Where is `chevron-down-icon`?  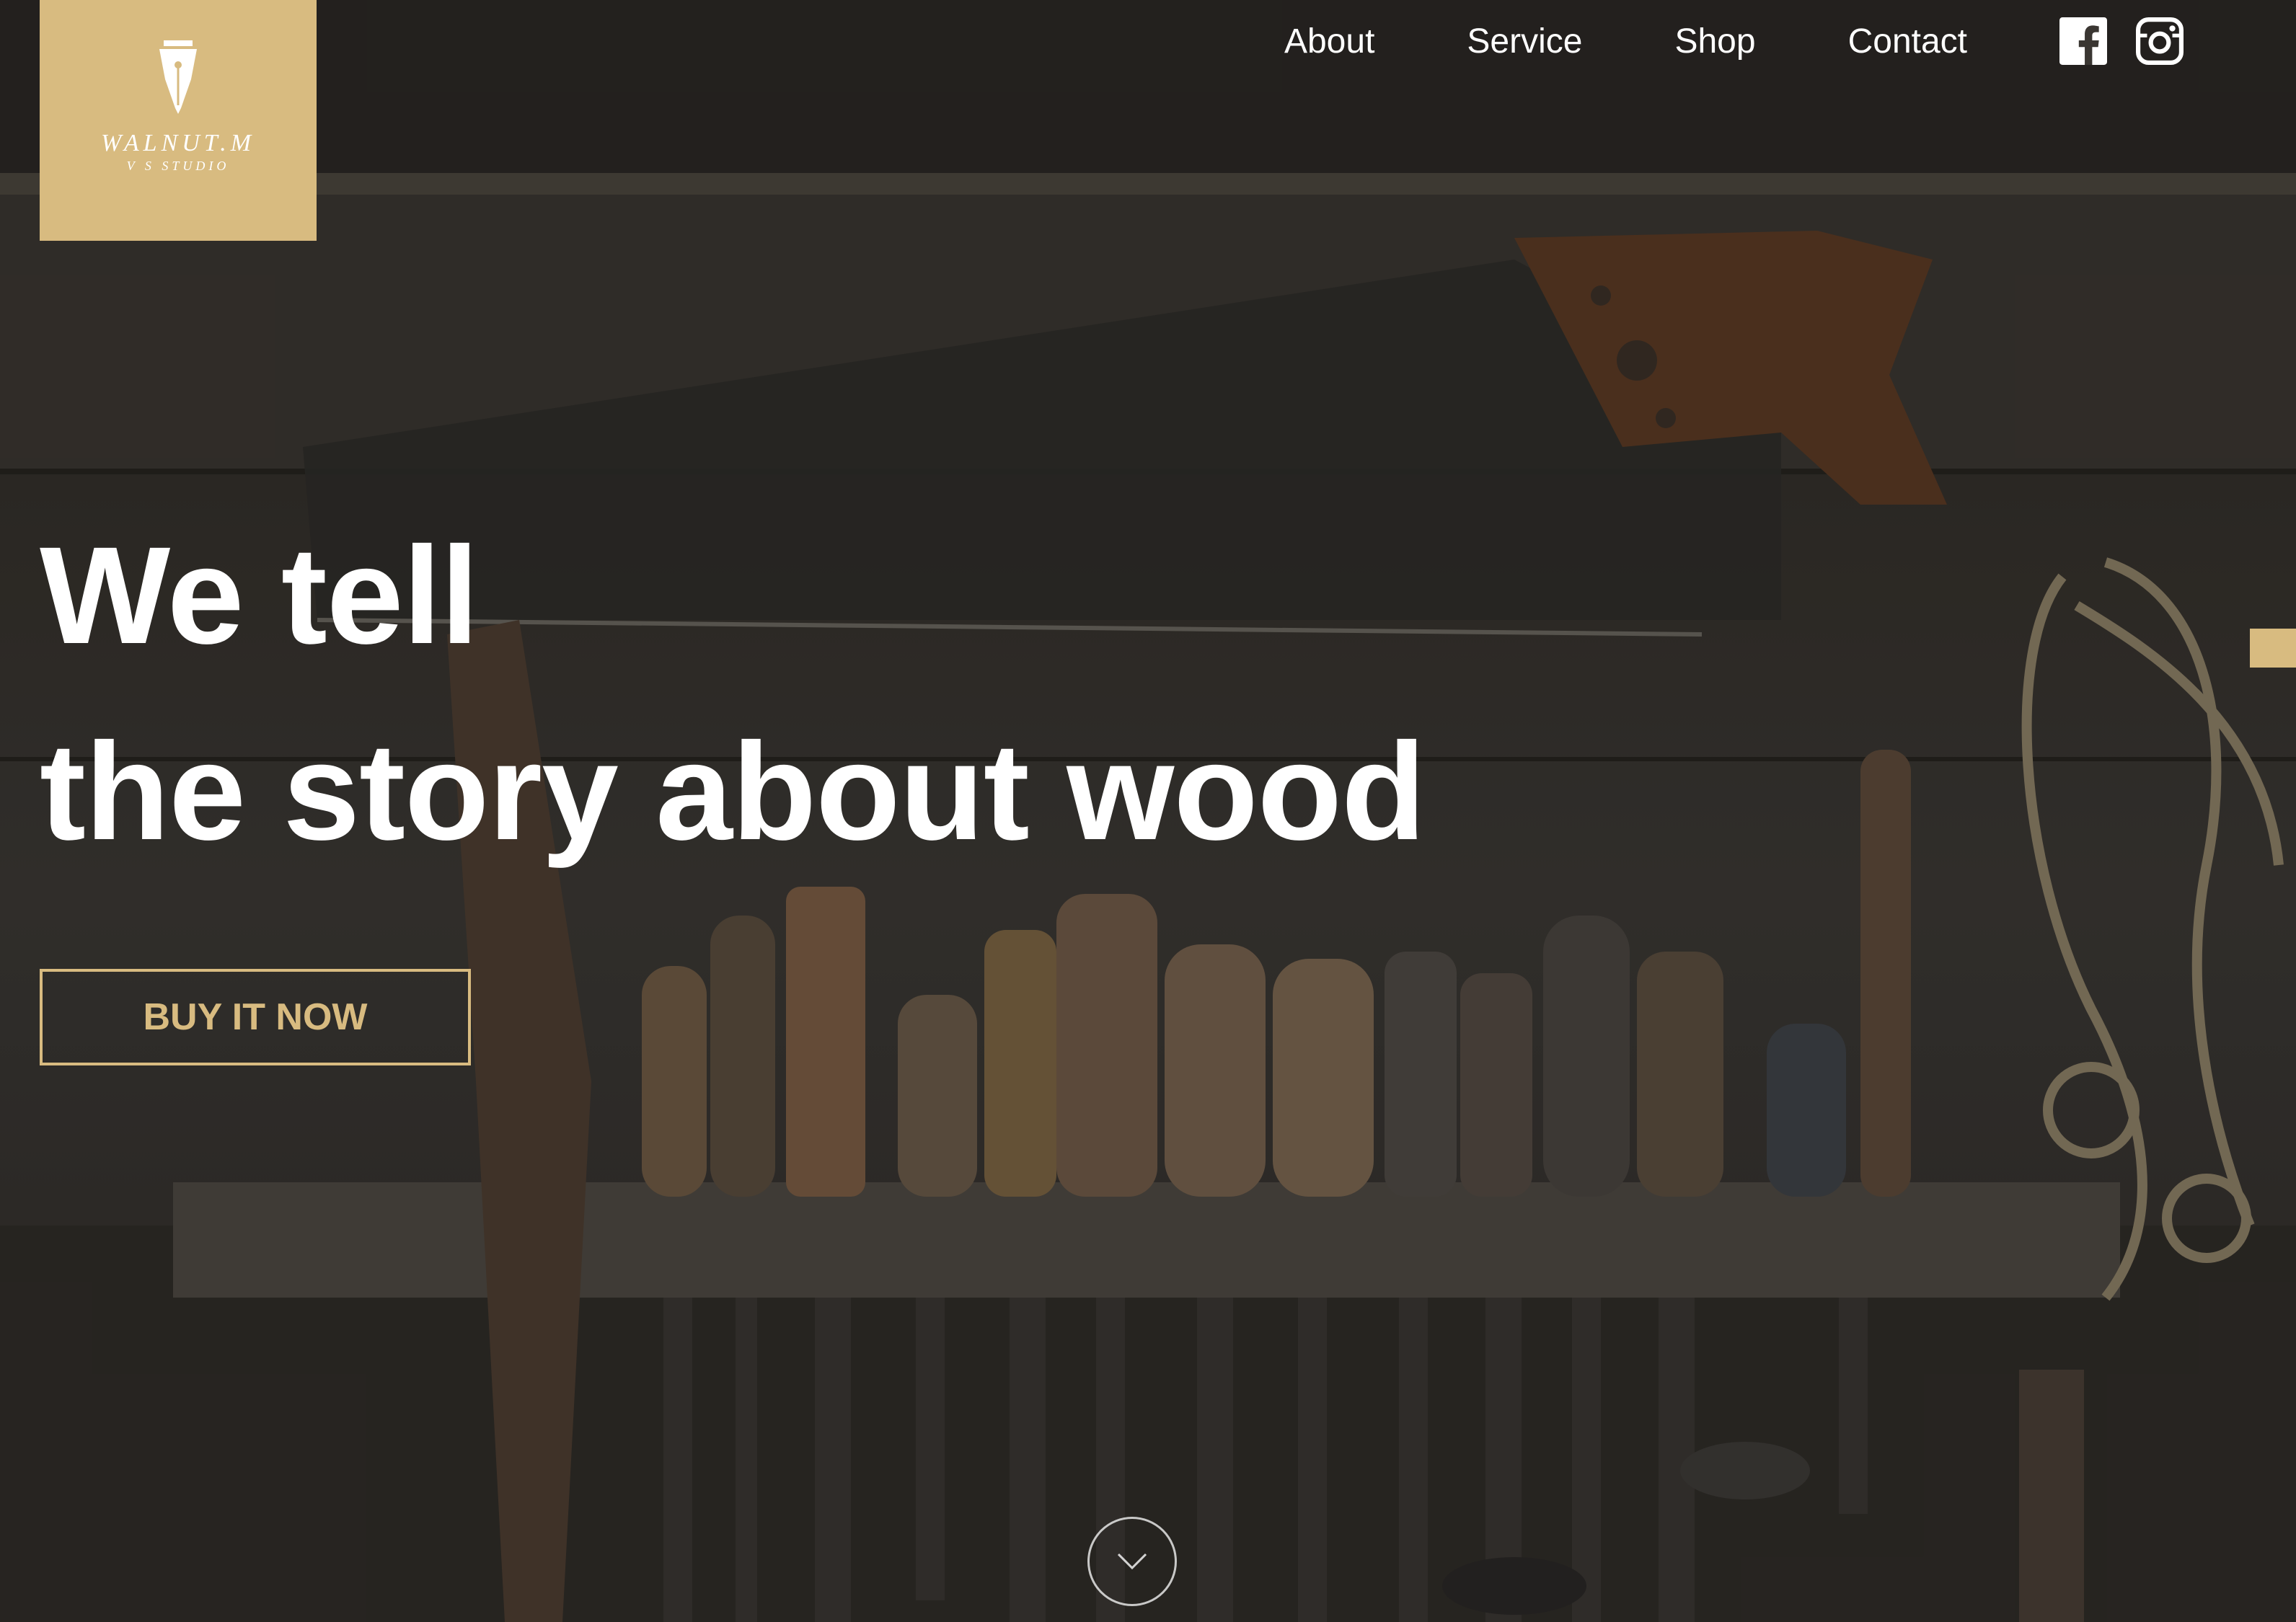 chevron-down-icon is located at coordinates (1132, 1561).